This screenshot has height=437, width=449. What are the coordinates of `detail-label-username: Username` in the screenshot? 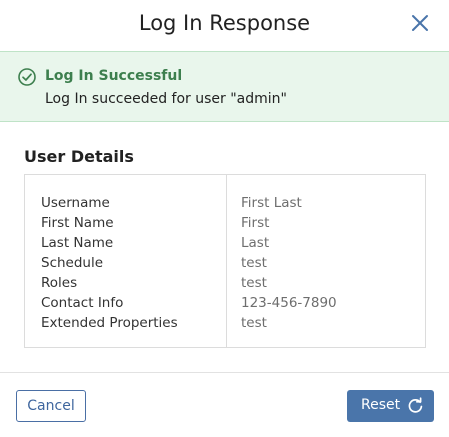 It's located at (75, 203).